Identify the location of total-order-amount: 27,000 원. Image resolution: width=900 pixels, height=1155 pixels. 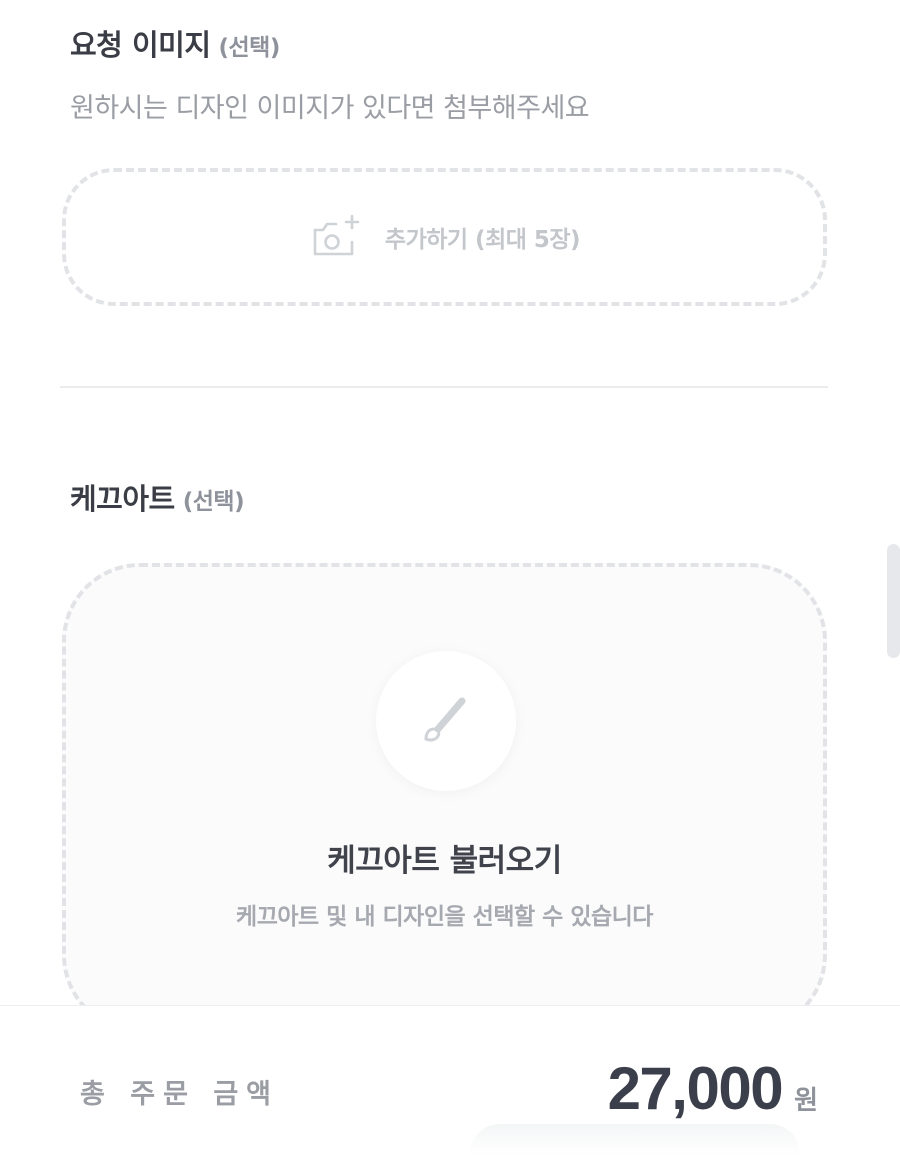
(713, 1088).